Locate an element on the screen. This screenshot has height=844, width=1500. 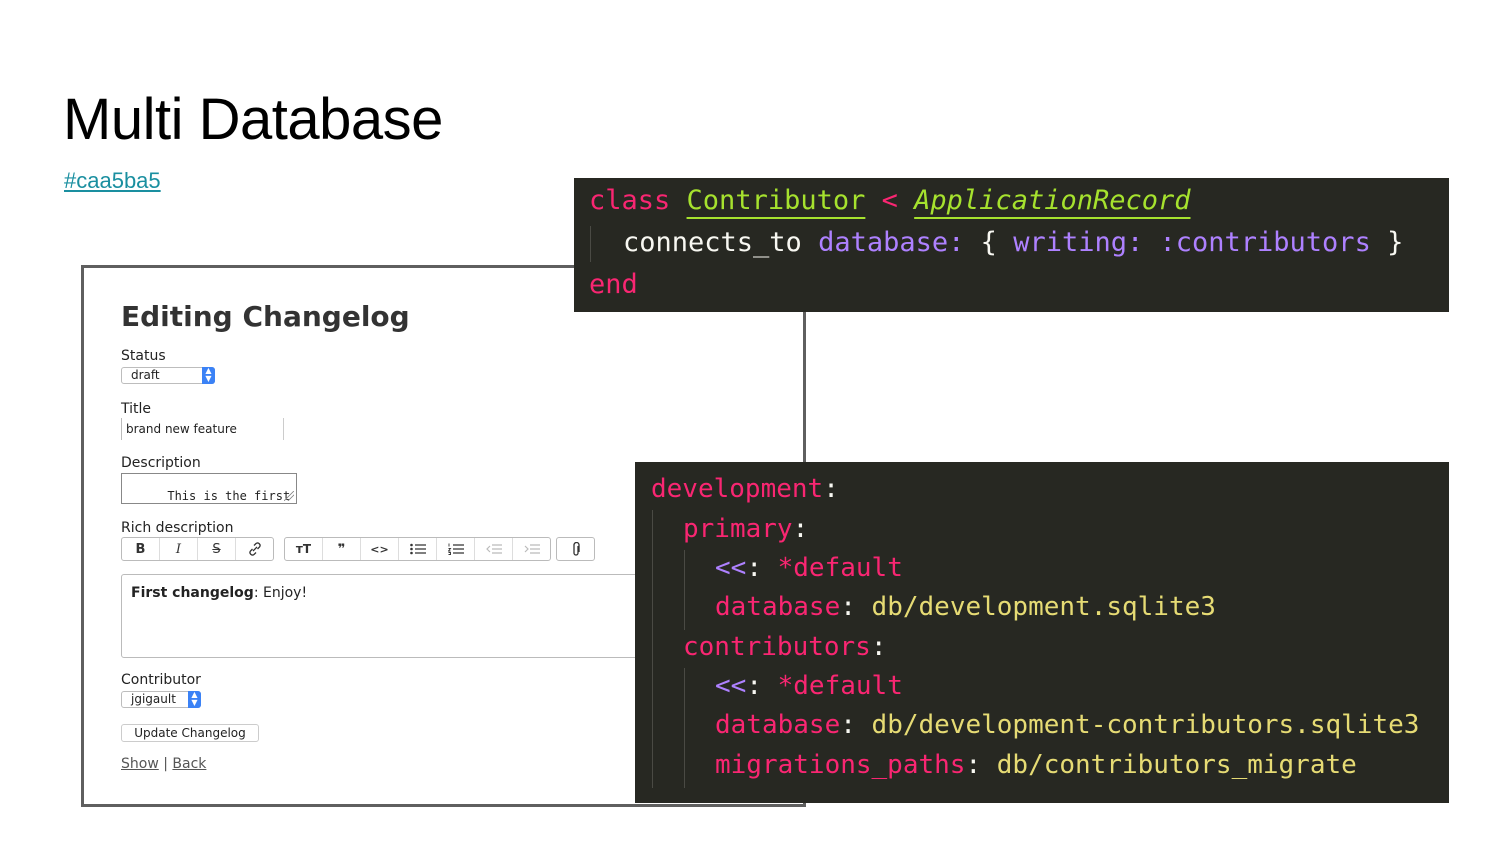
outdent-button is located at coordinates (494, 549).